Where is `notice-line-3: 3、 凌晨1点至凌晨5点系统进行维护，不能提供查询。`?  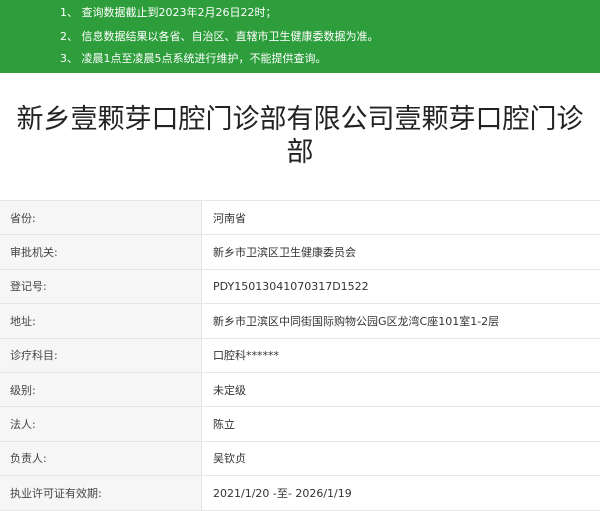
notice-line-3: 3、 凌晨1点至凌晨5点系统进行维护，不能提供查询。 is located at coordinates (193, 58).